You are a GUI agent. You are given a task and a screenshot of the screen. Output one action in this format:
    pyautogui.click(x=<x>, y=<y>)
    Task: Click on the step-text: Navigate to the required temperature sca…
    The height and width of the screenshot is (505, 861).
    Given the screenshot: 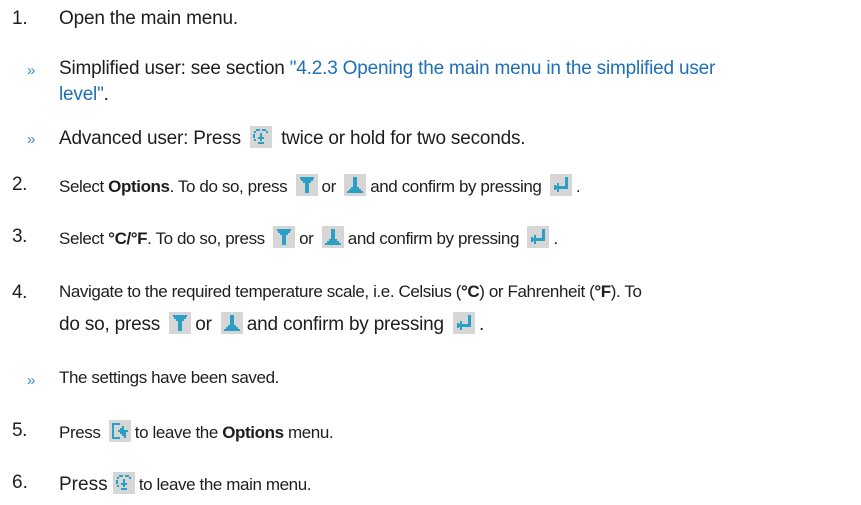 What is the action you would take?
    pyautogui.click(x=260, y=291)
    